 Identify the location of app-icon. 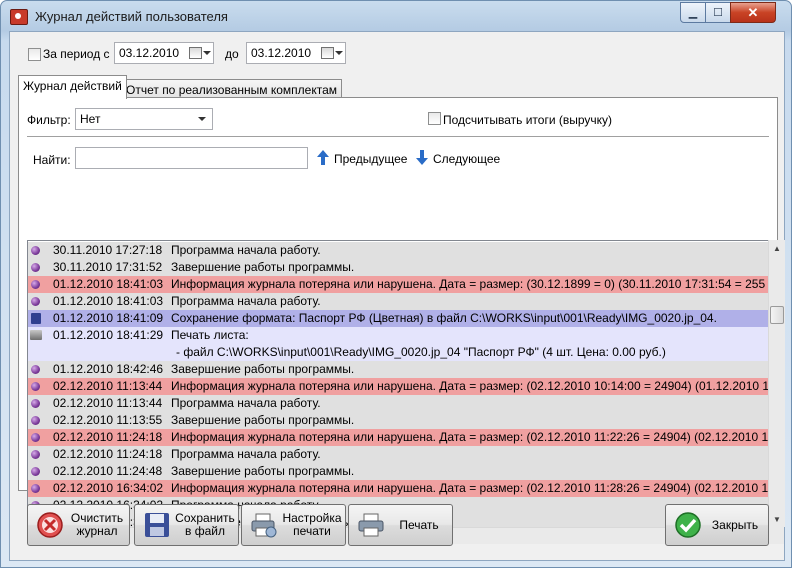
(19, 17).